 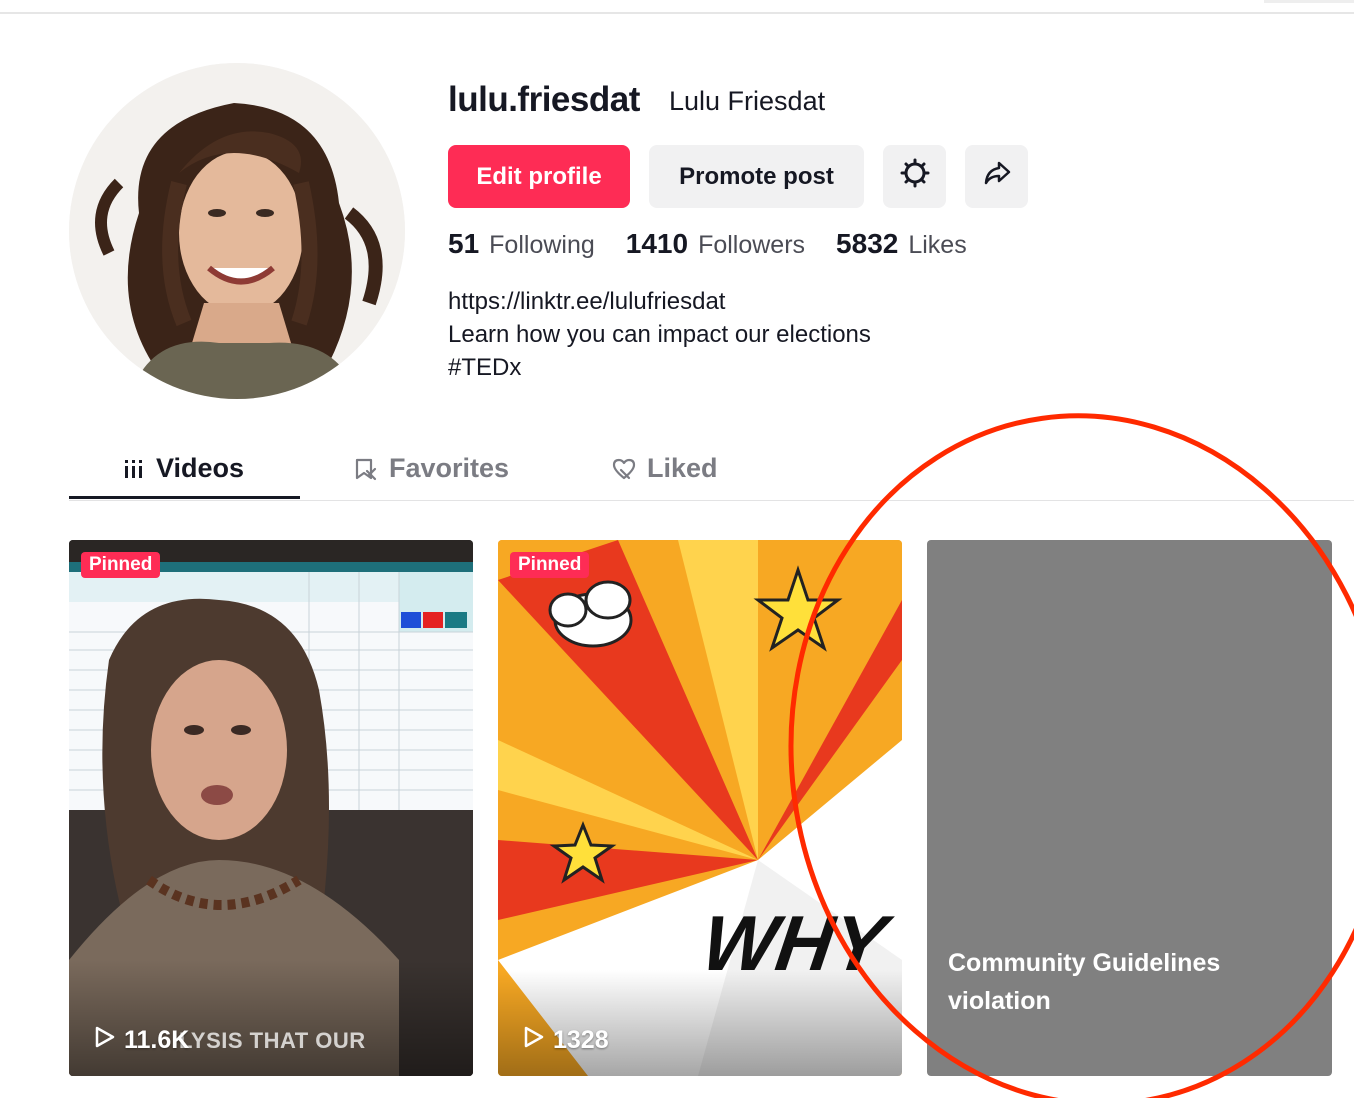 I want to click on stat-likes-value: 5832, so click(x=867, y=243).